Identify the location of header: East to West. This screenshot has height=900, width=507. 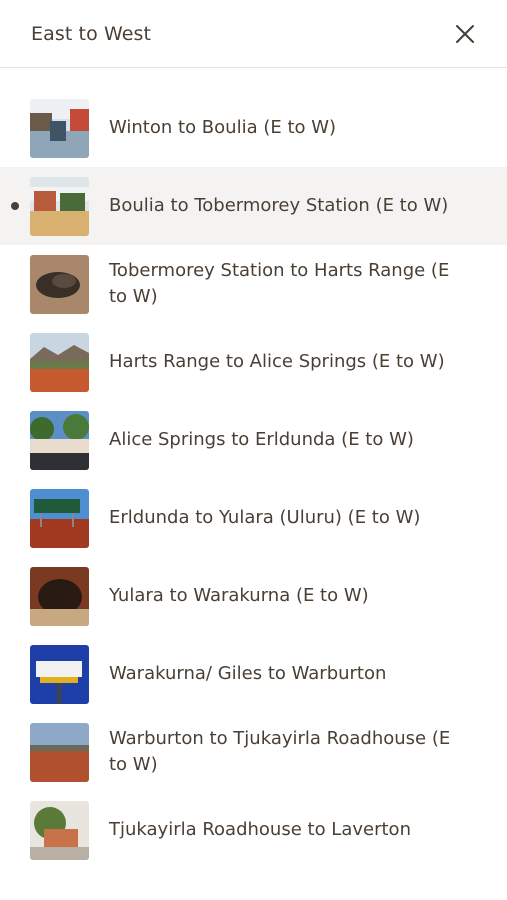
(253, 34).